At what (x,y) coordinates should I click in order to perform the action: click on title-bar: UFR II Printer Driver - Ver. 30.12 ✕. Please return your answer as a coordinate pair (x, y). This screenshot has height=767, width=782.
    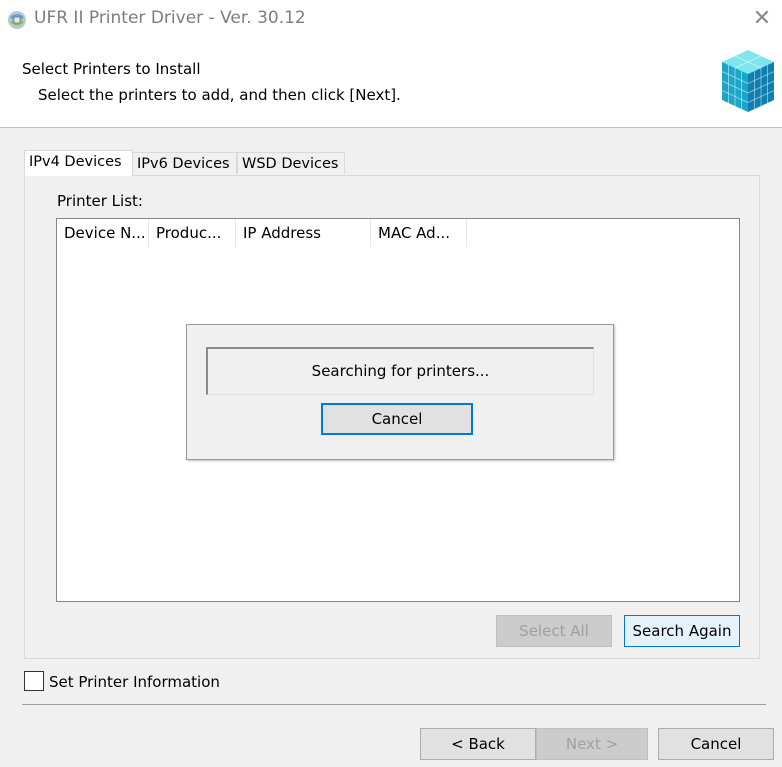
    Looking at the image, I should click on (391, 20).